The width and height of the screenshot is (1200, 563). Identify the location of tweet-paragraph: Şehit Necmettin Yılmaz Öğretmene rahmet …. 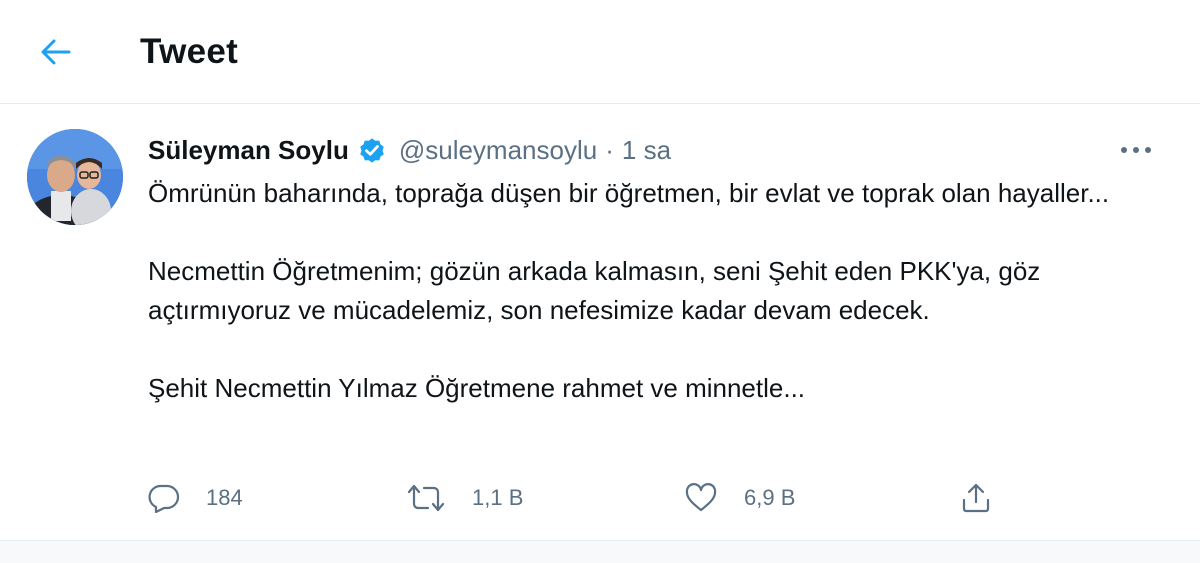
(477, 388).